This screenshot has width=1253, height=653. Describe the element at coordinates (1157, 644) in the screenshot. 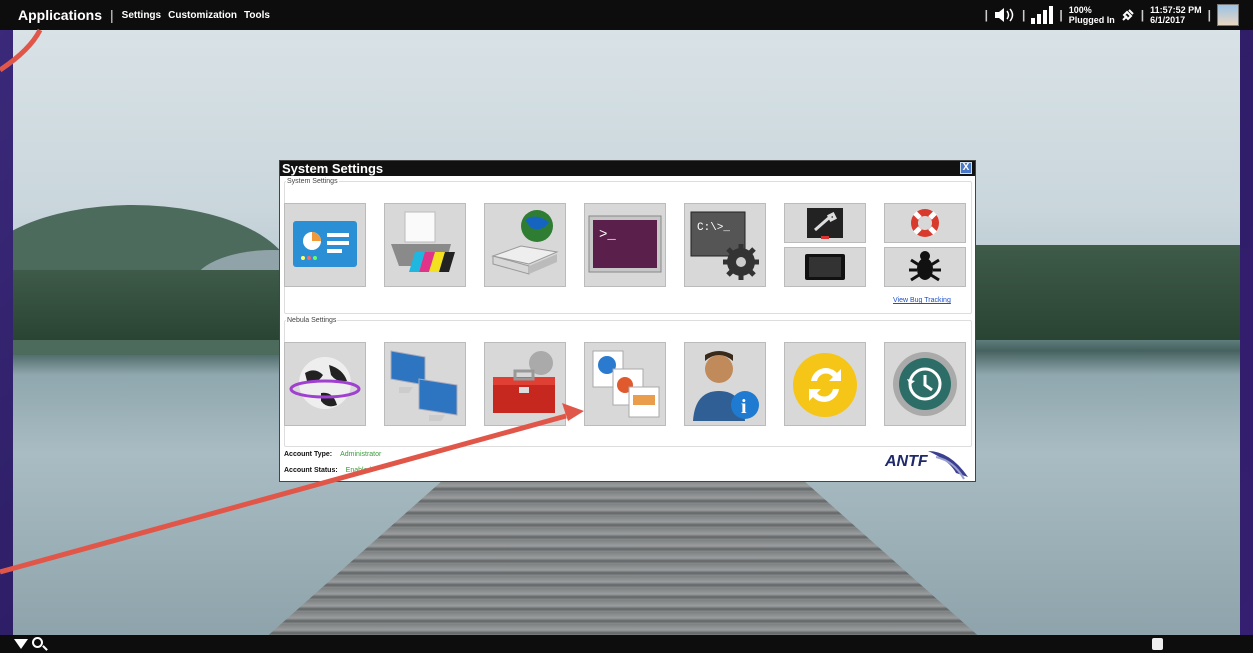

I see `notification-icon` at that location.